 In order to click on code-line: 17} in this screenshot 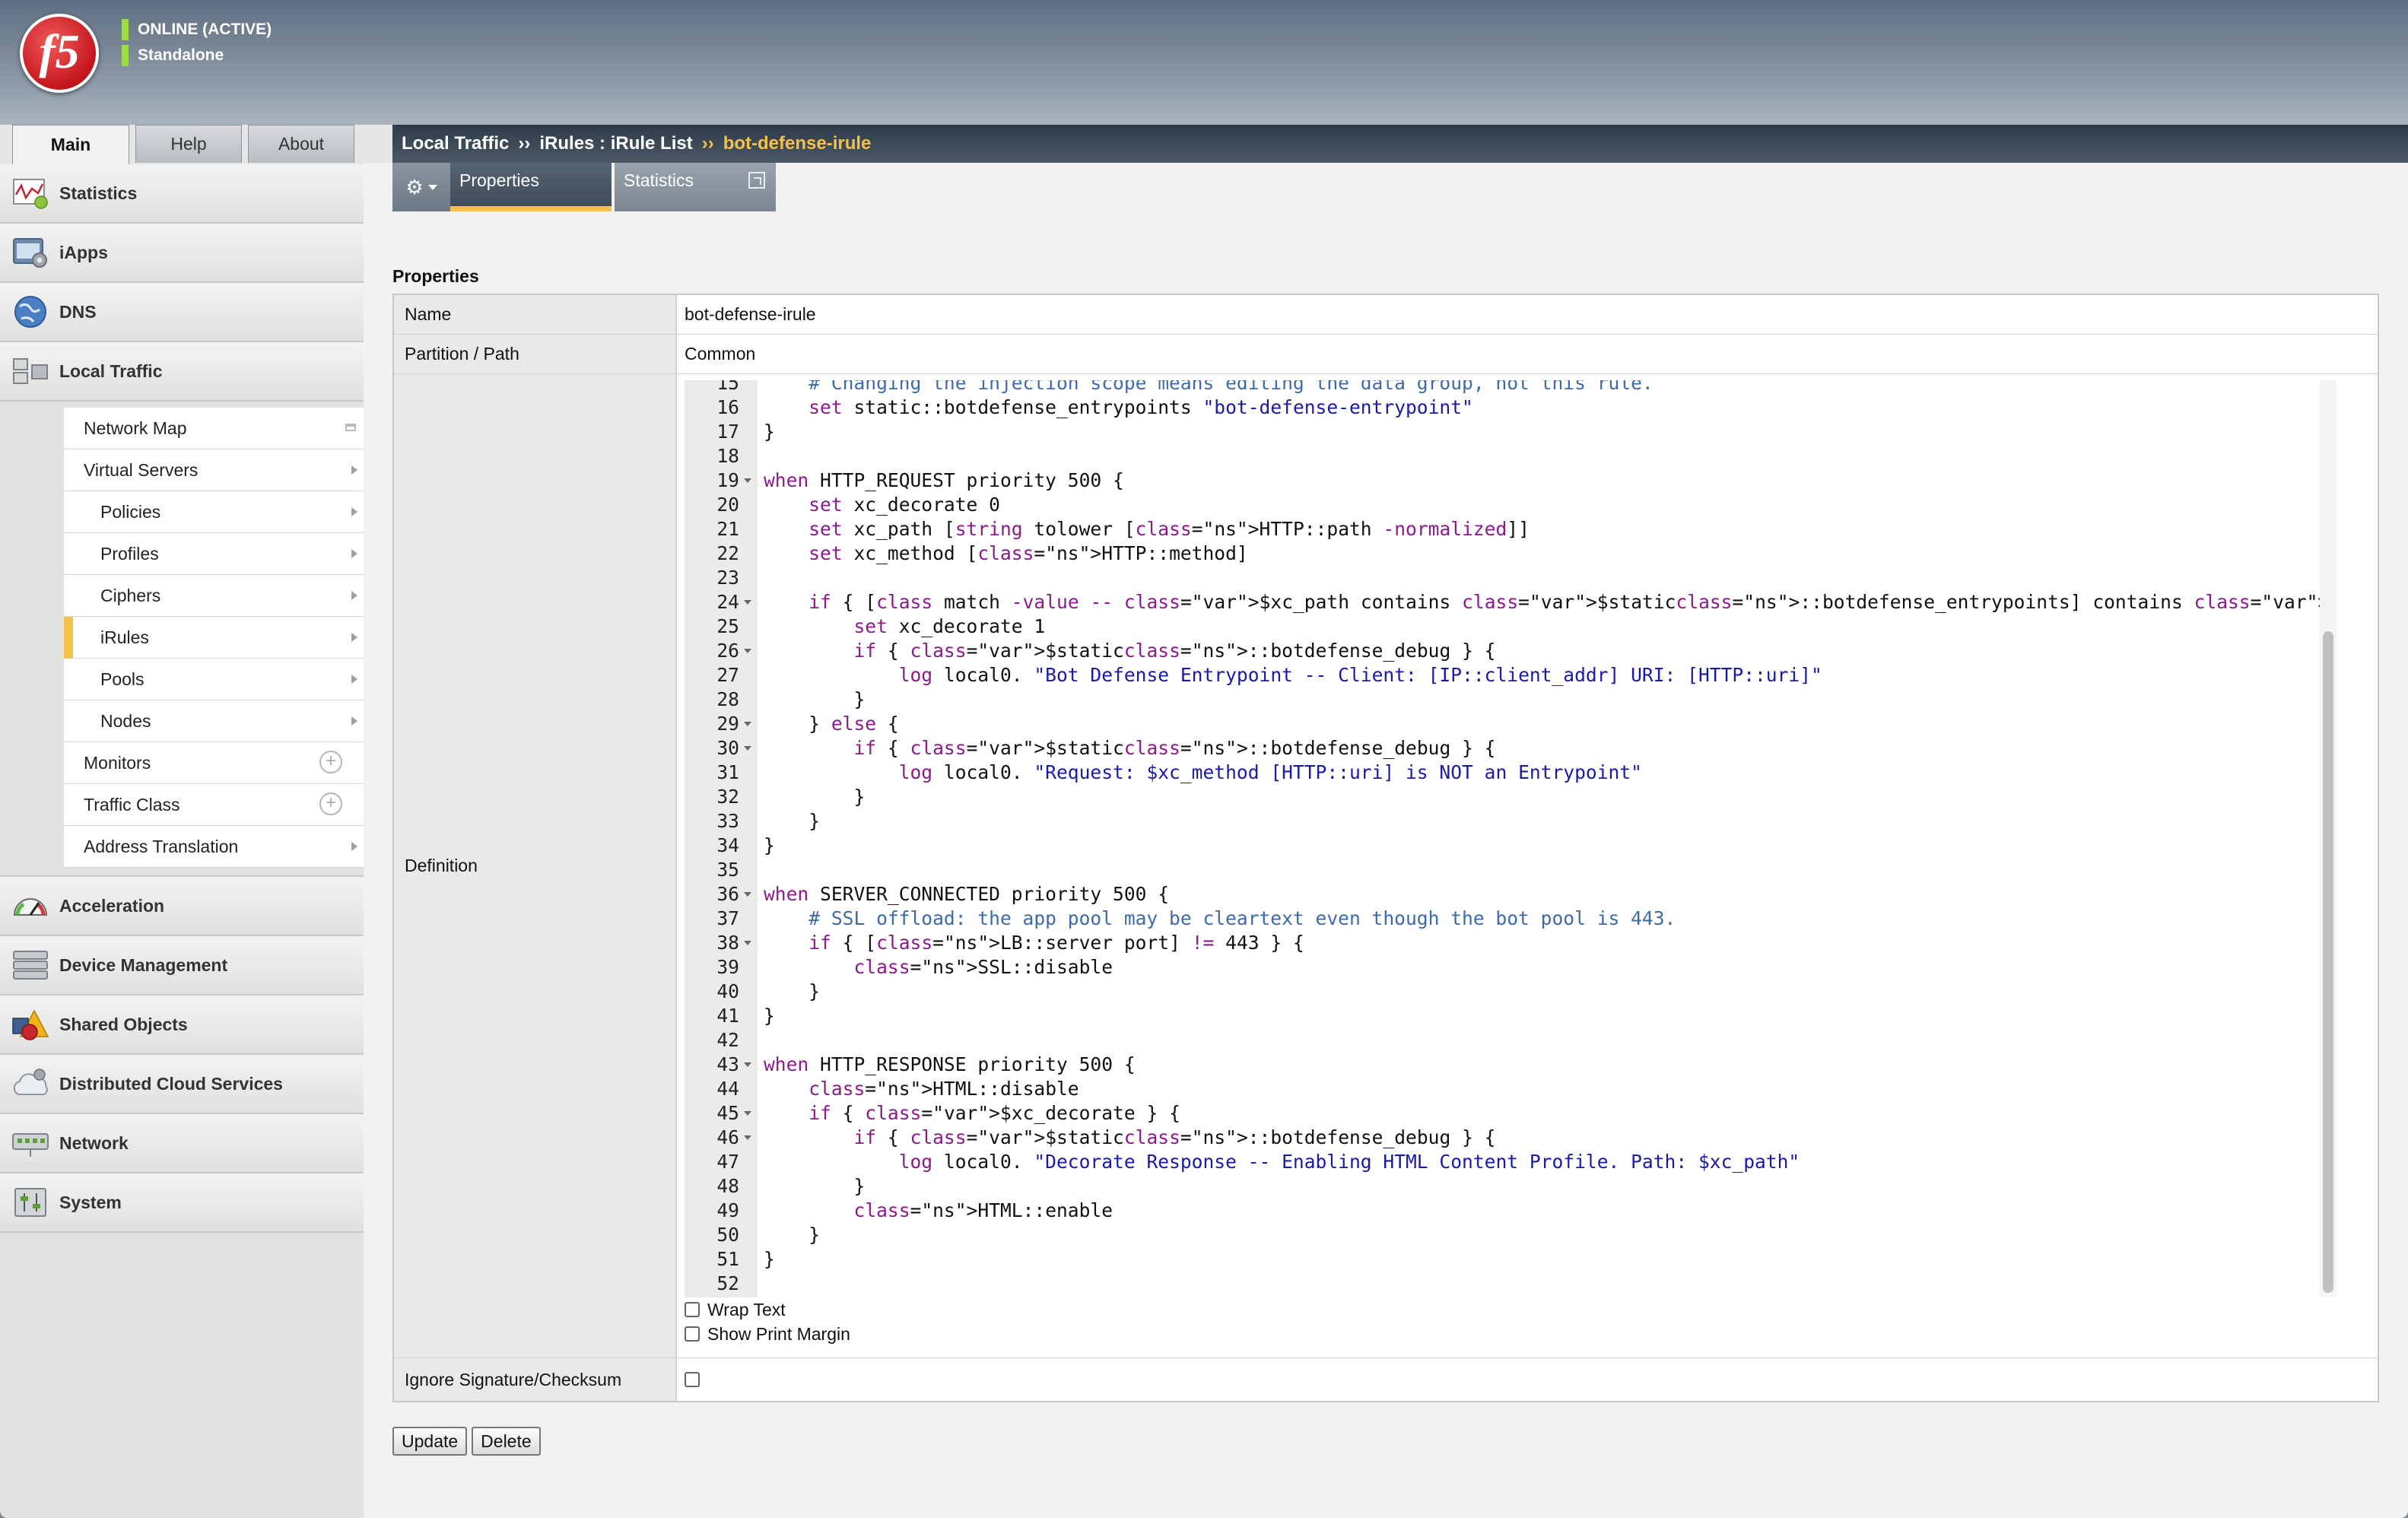, I will do `click(1506, 432)`.